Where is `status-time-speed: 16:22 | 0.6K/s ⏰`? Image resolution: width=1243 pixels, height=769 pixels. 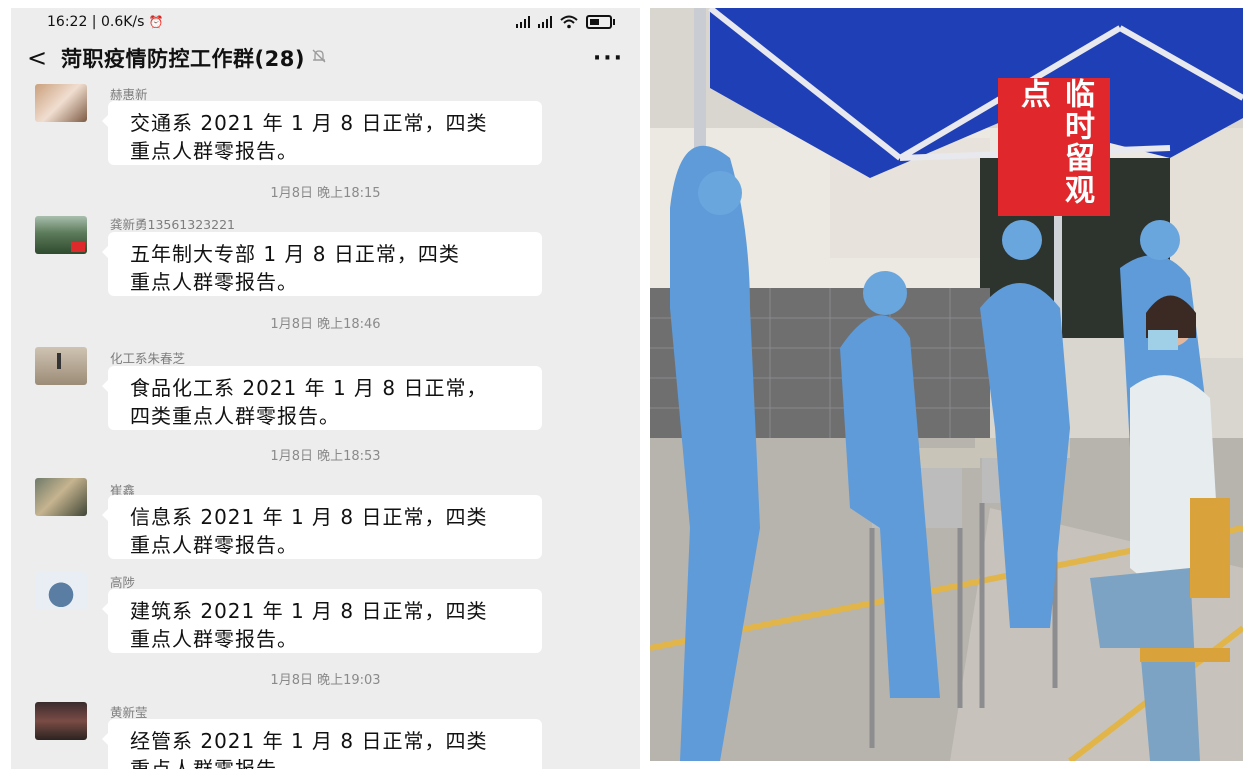
status-time-speed: 16:22 | 0.6K/s ⏰ is located at coordinates (105, 22).